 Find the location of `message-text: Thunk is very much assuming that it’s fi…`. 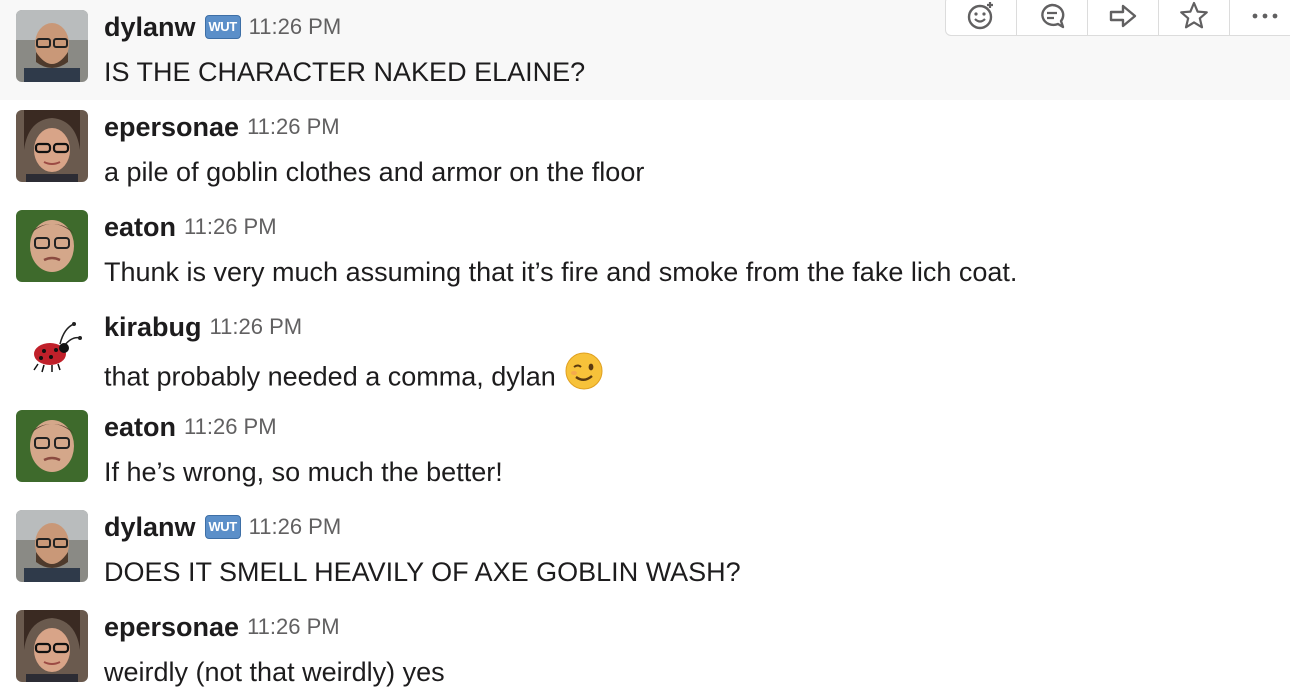

message-text: Thunk is very much assuming that it’s fi… is located at coordinates (561, 272).